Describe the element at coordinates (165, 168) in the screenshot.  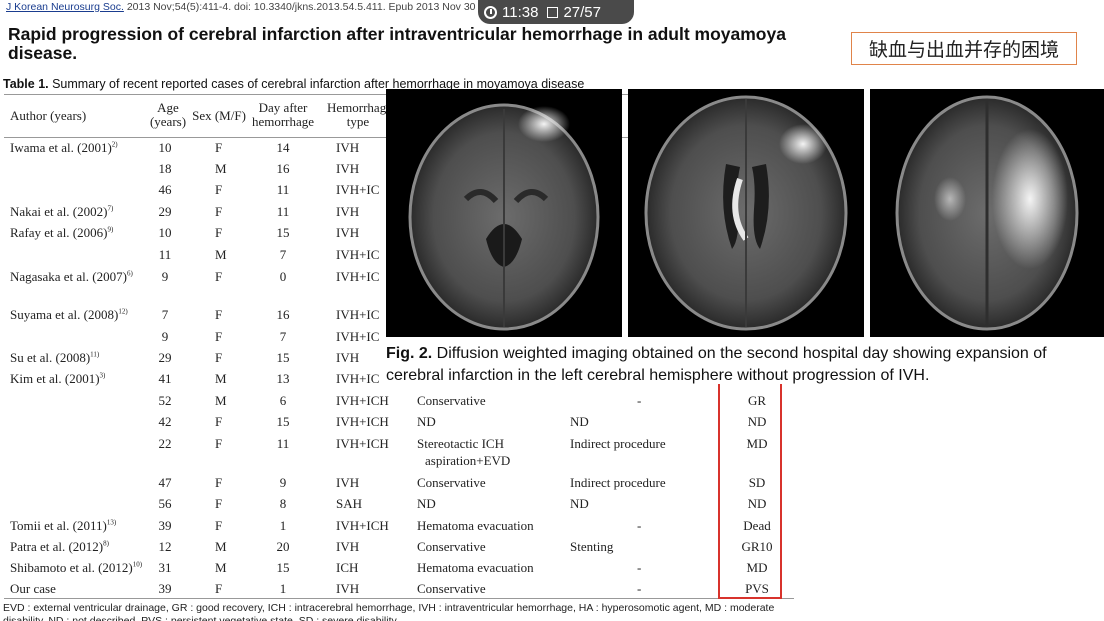
I see `table-cell-age: 18` at that location.